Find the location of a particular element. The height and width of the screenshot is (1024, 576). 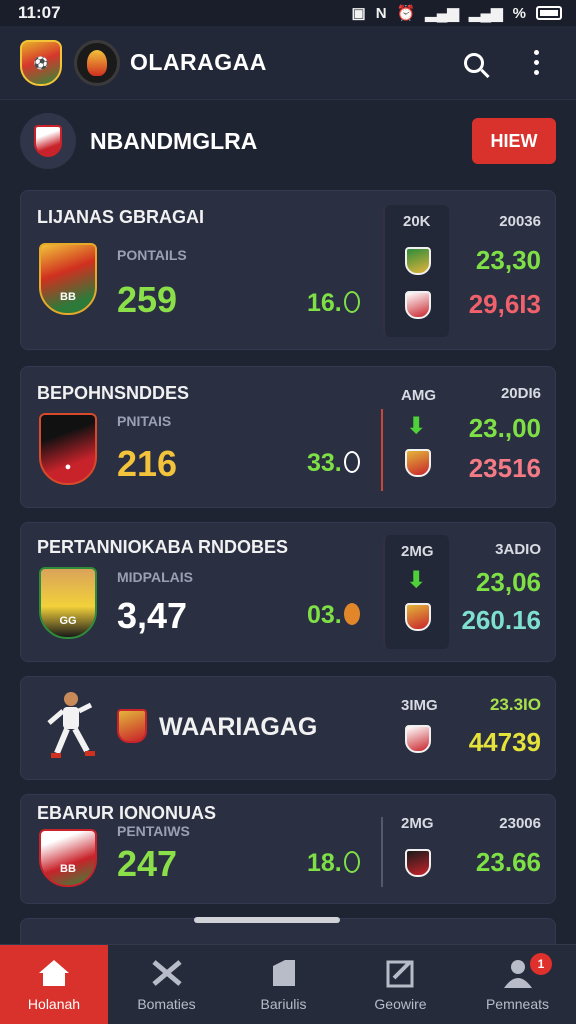

alarm-icon: ⏰ is located at coordinates (406, 13).